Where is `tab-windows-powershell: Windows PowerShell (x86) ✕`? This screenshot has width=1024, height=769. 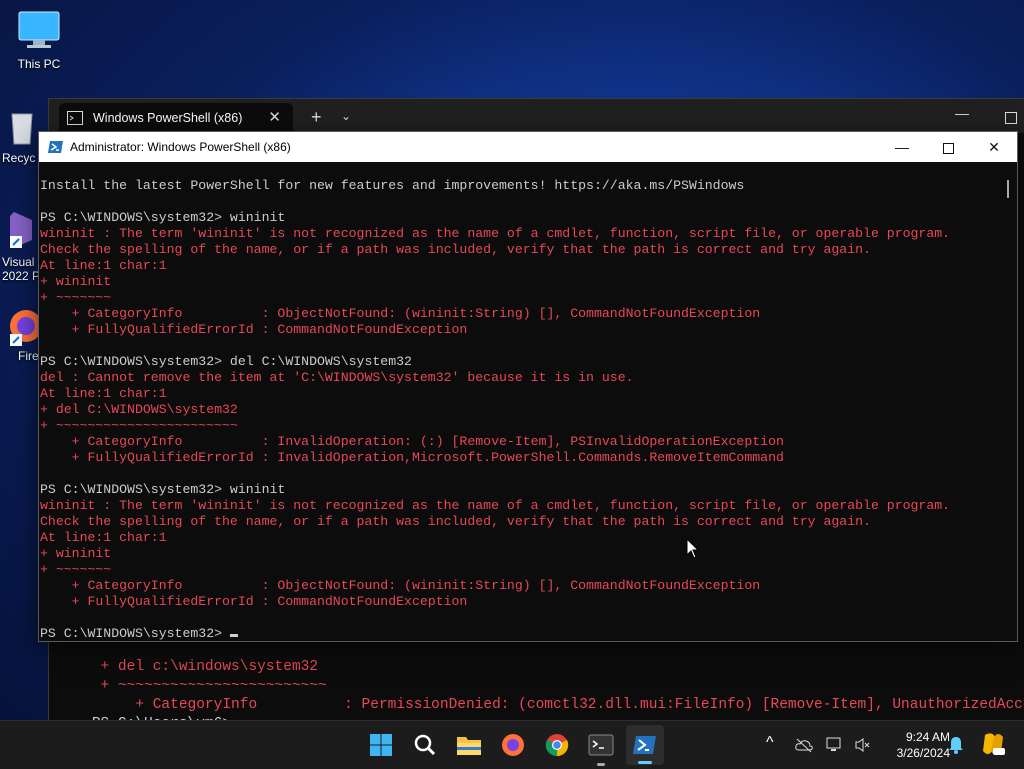
tab-windows-powershell: Windows PowerShell (x86) ✕ is located at coordinates (176, 118).